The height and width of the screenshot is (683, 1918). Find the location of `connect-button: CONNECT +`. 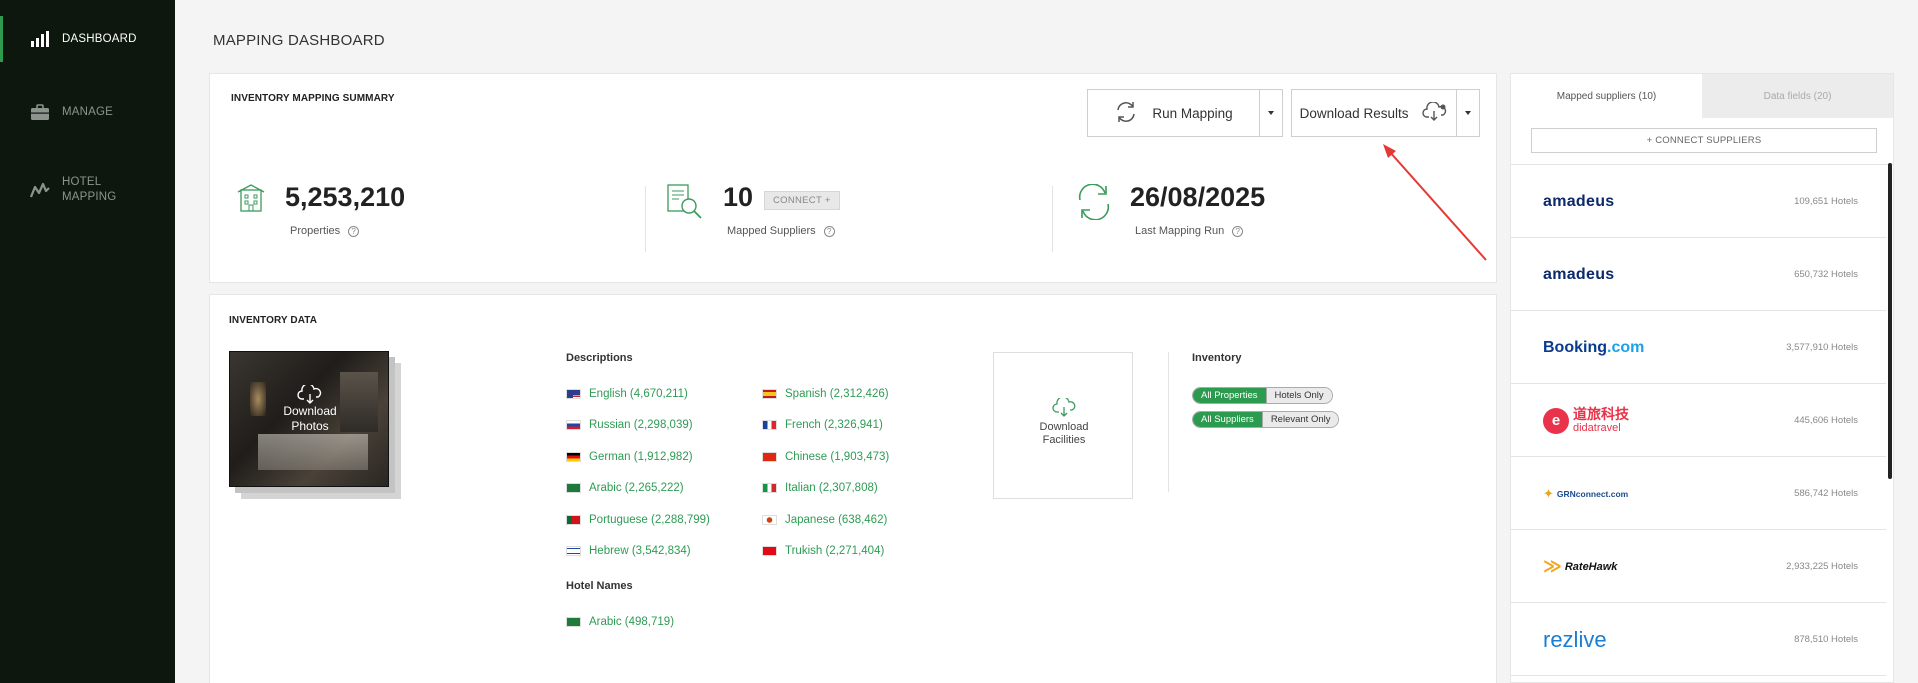

connect-button: CONNECT + is located at coordinates (802, 200).